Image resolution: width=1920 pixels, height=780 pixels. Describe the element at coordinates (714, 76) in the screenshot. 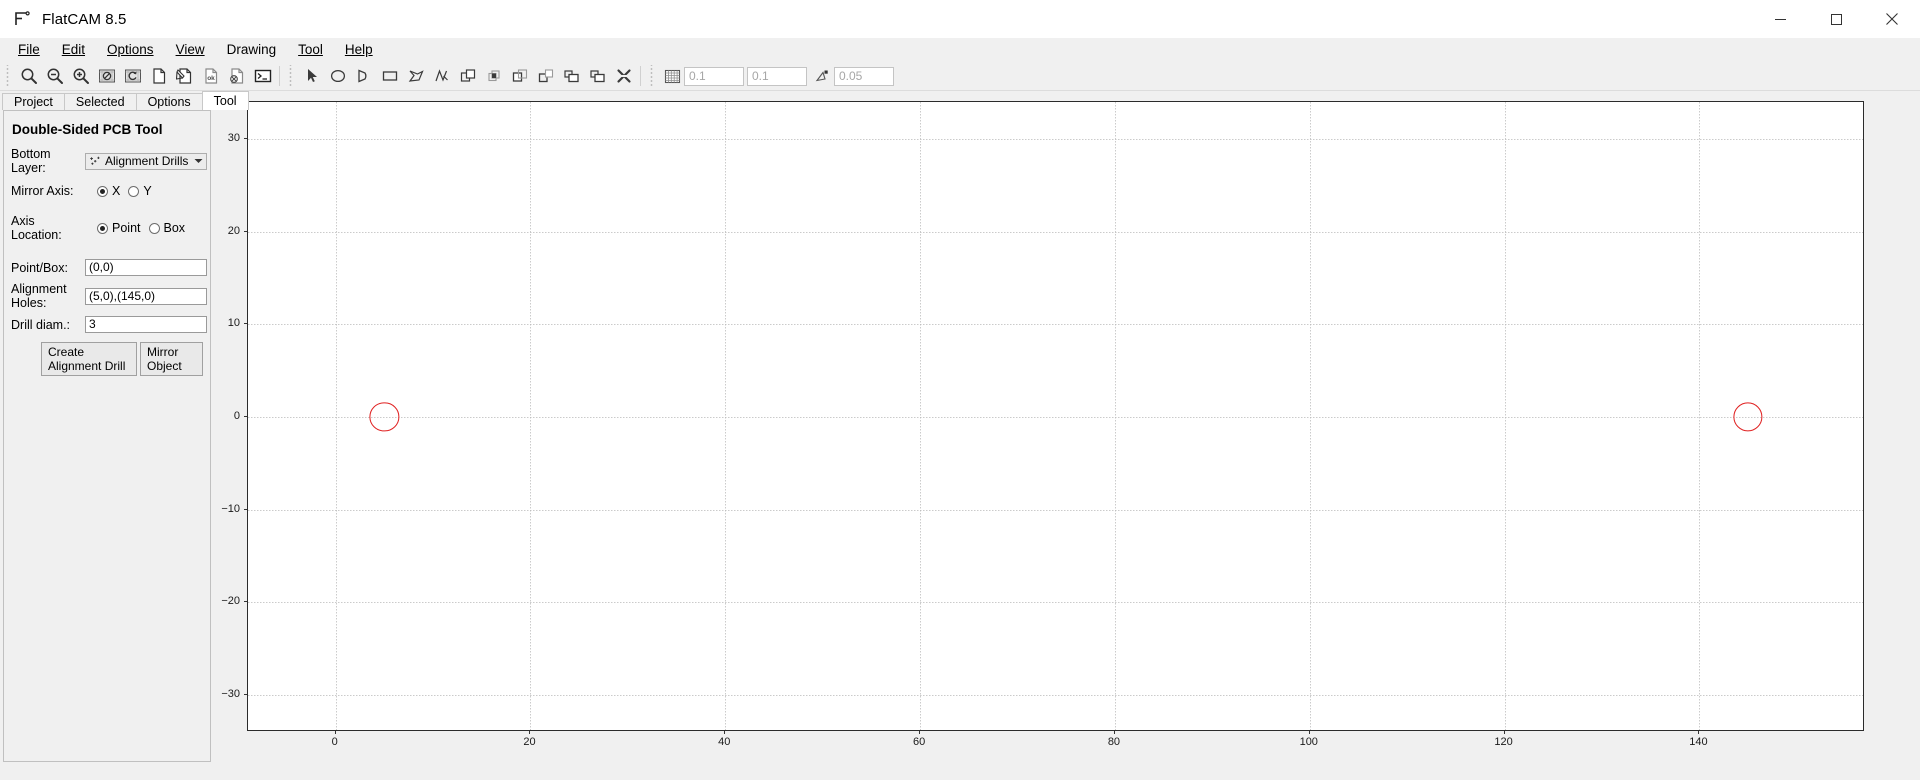

I see `grid-x-input: 0.1` at that location.